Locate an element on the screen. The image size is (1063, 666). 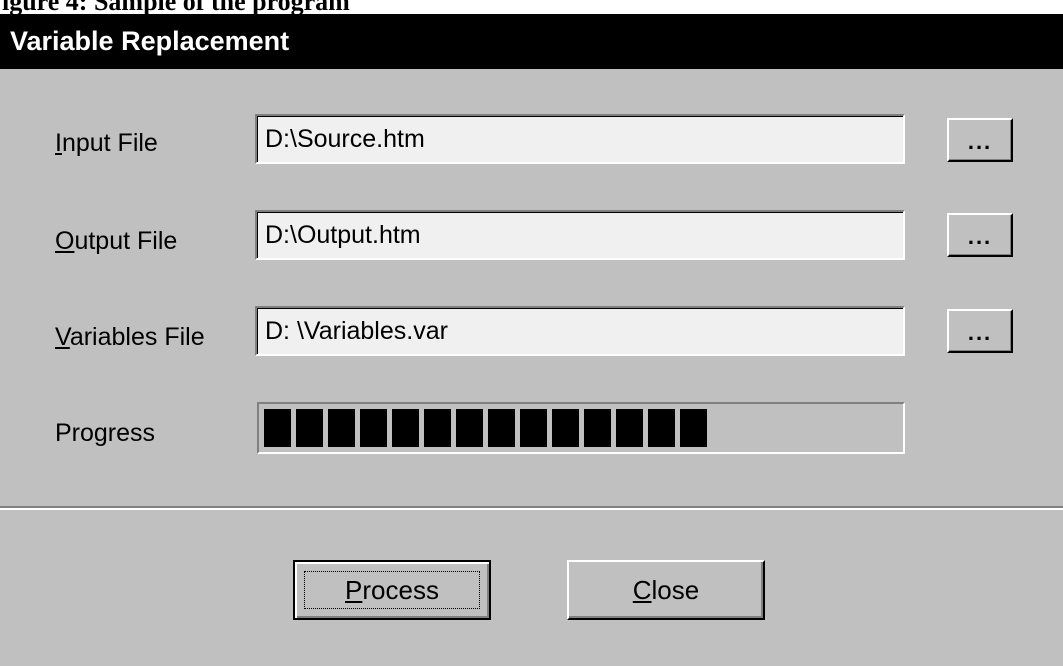
input-file-label: Input File is located at coordinates (106, 143).